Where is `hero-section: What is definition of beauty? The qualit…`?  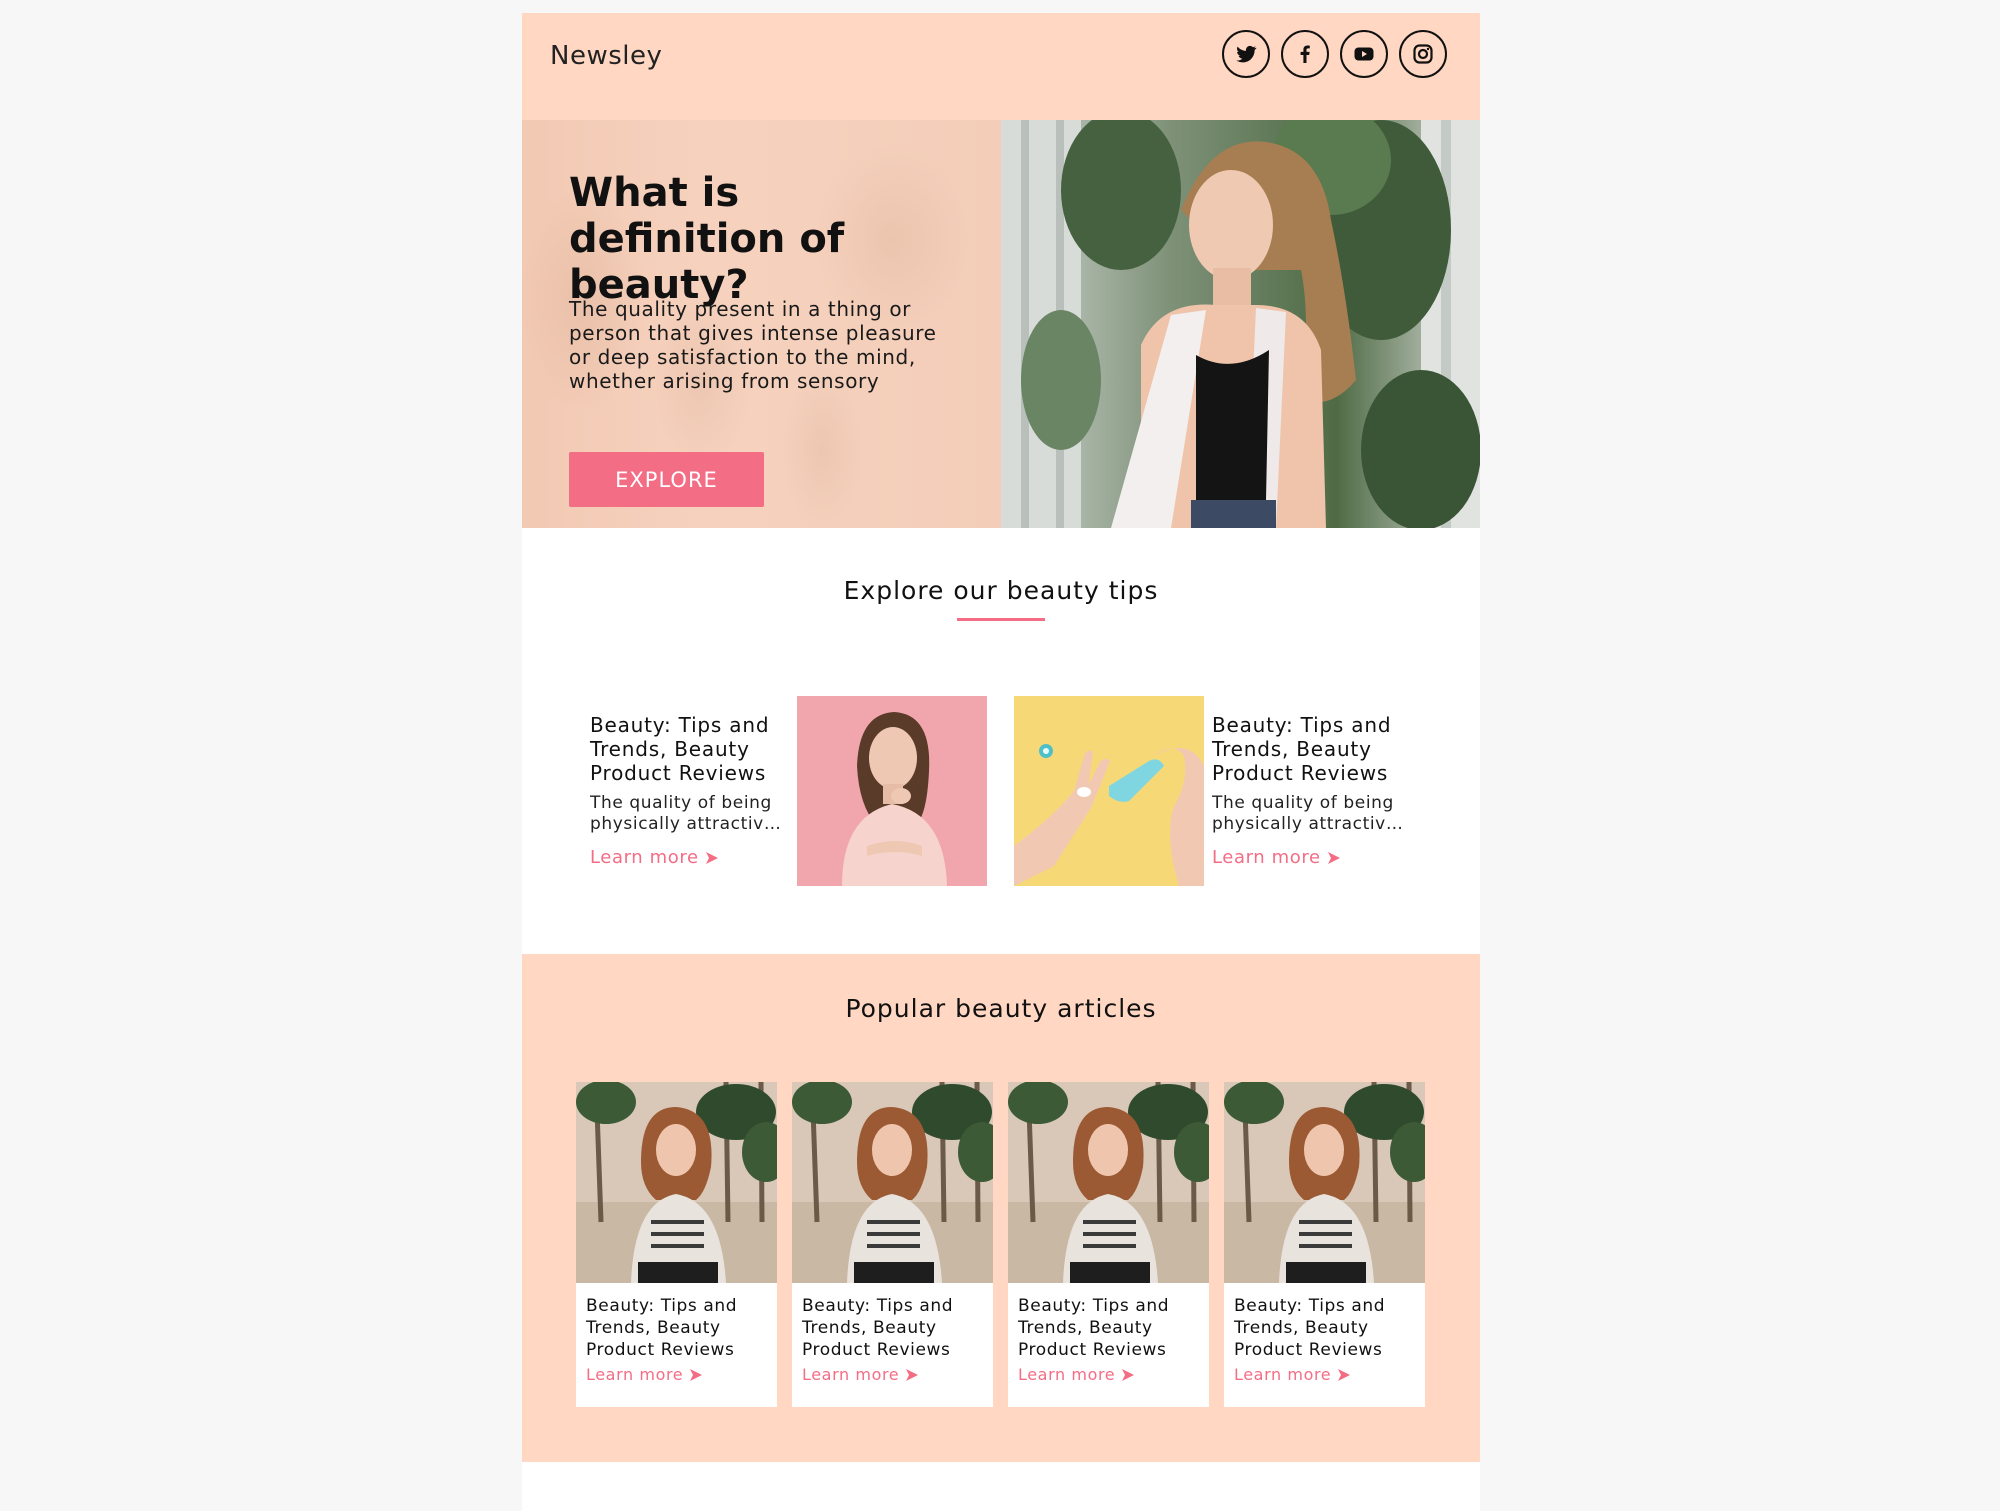 hero-section: What is definition of beauty? The qualit… is located at coordinates (1001, 324).